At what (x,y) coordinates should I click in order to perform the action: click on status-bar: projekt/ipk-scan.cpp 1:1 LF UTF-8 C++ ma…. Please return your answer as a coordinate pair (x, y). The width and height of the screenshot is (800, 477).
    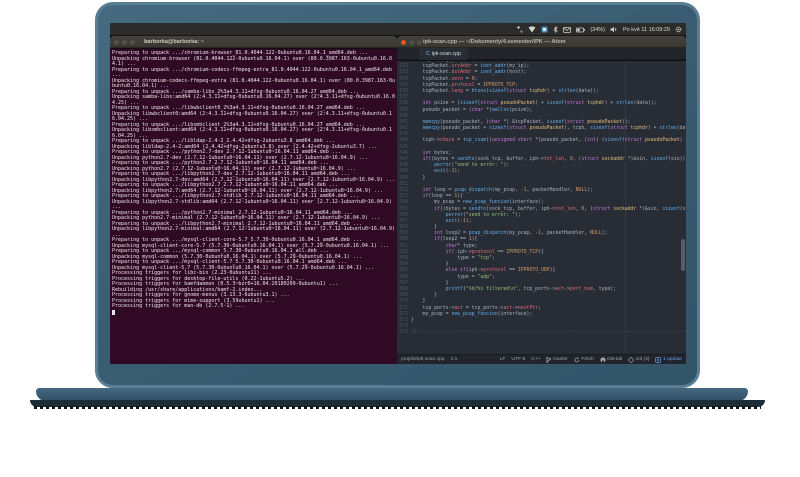
    Looking at the image, I should click on (541, 359).